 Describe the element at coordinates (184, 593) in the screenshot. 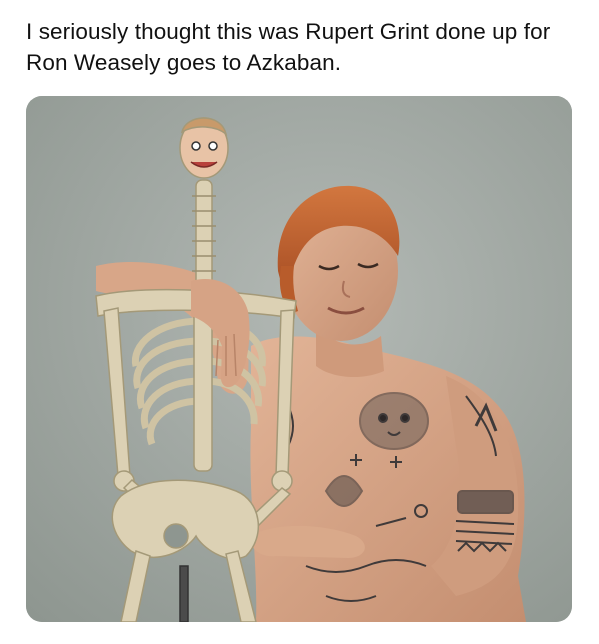

I see `skeleton-stand` at that location.